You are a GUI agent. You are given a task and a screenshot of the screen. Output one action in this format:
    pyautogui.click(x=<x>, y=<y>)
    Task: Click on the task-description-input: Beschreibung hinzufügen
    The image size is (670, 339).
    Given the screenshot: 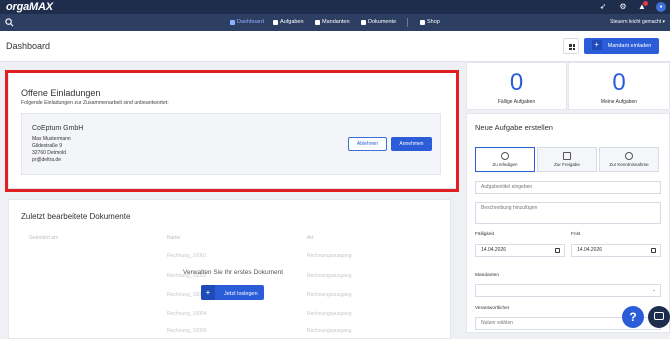 What is the action you would take?
    pyautogui.click(x=568, y=213)
    